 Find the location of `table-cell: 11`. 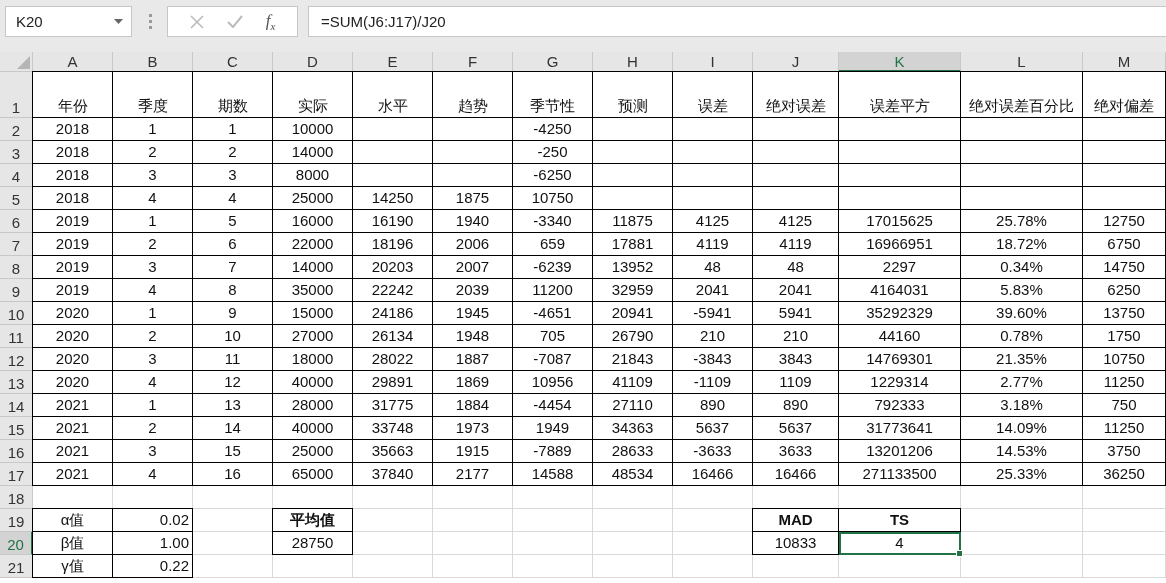

table-cell: 11 is located at coordinates (233, 359).